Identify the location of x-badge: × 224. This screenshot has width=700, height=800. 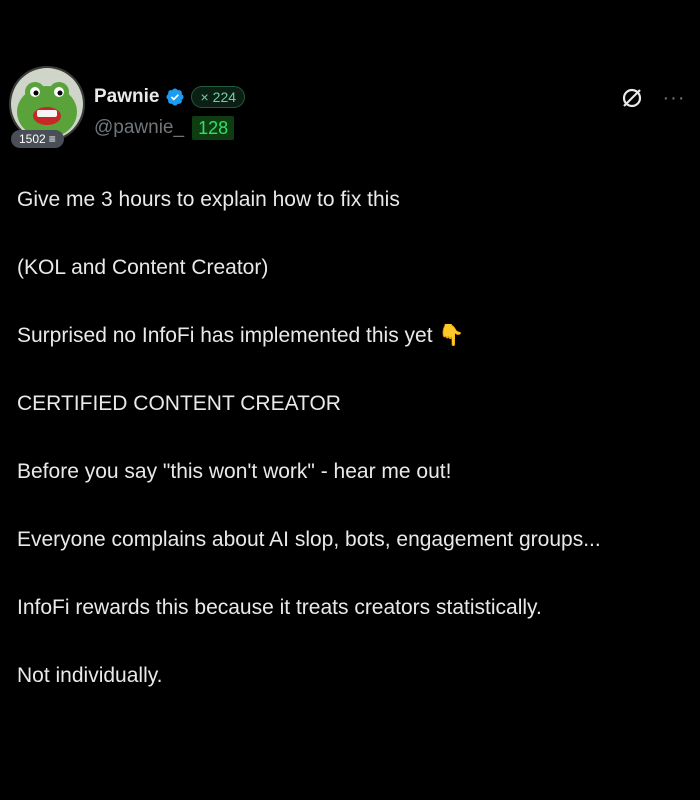
(218, 97).